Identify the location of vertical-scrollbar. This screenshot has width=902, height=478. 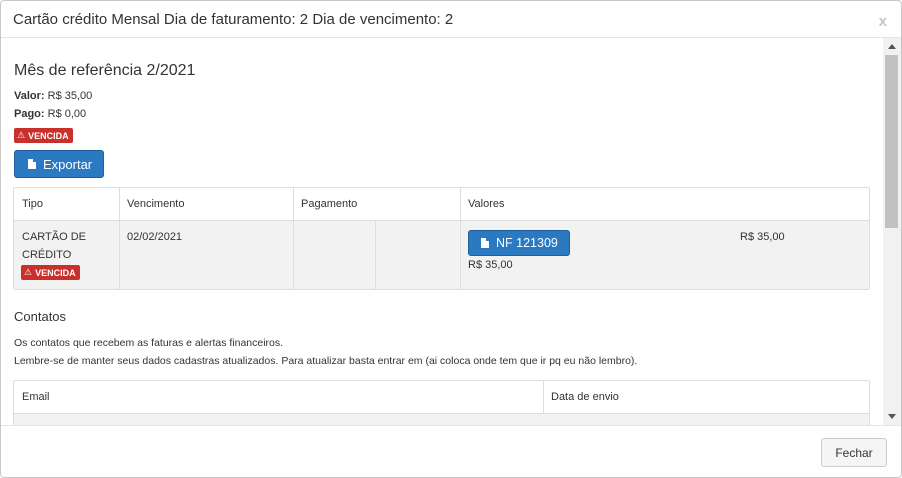
(892, 231).